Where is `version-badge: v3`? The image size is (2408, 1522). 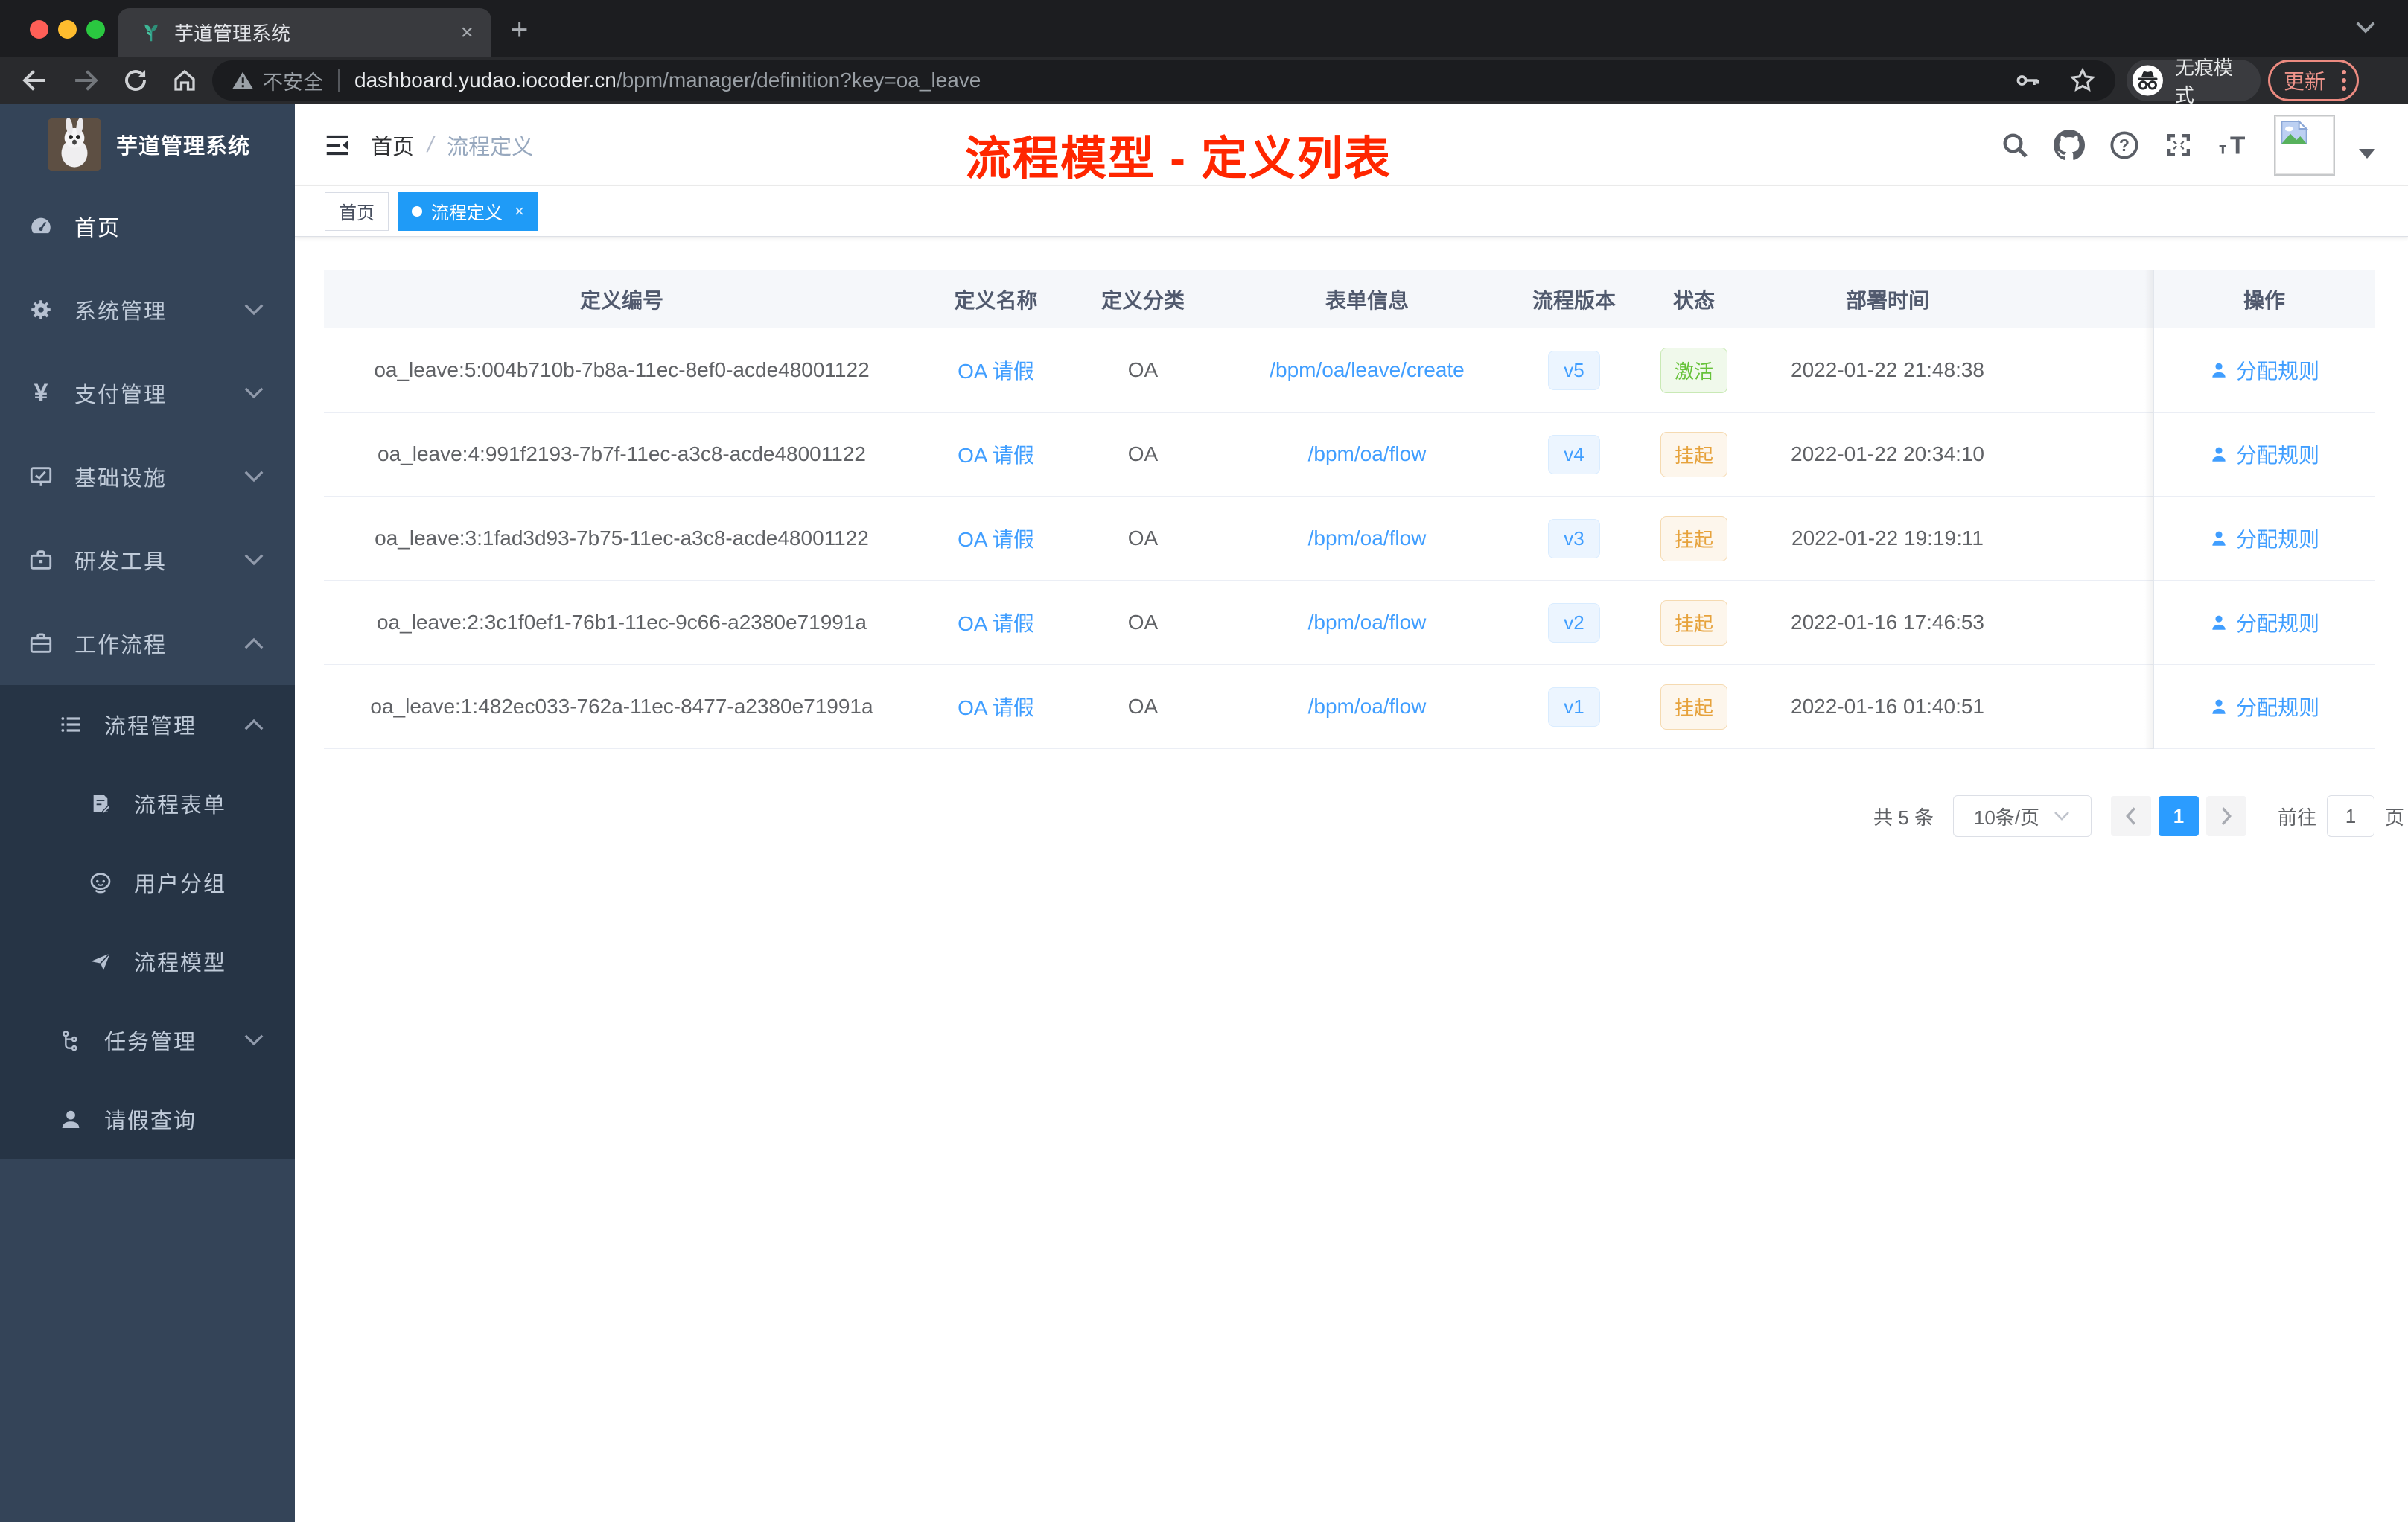 version-badge: v3 is located at coordinates (1574, 538).